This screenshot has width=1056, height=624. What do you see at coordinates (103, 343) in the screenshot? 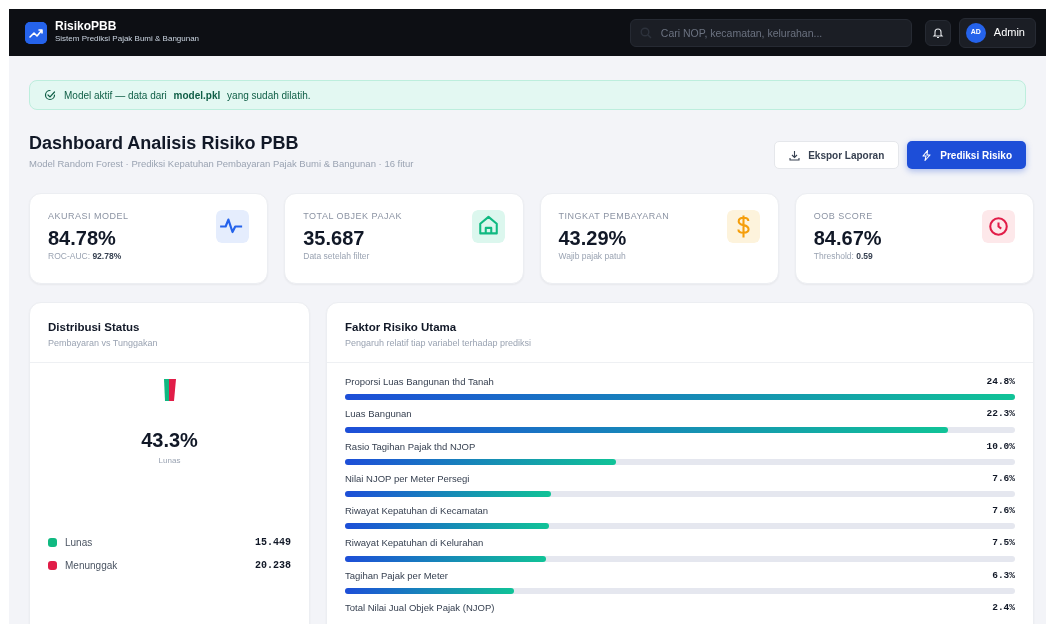
I see `panel-subtitle: Pembayaran vs Tunggakan` at bounding box center [103, 343].